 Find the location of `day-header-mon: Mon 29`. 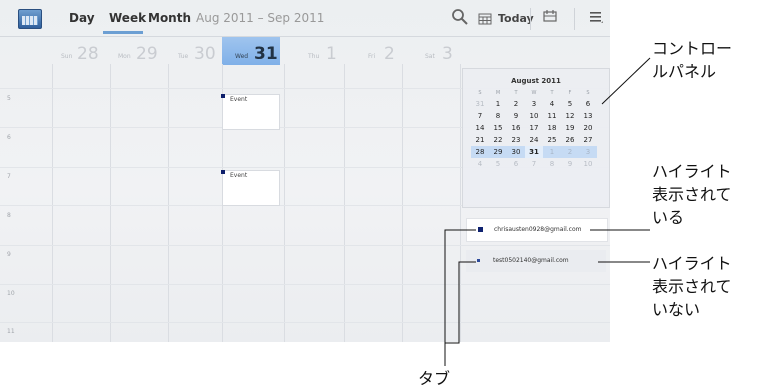

day-header-mon: Mon 29 is located at coordinates (139, 51).